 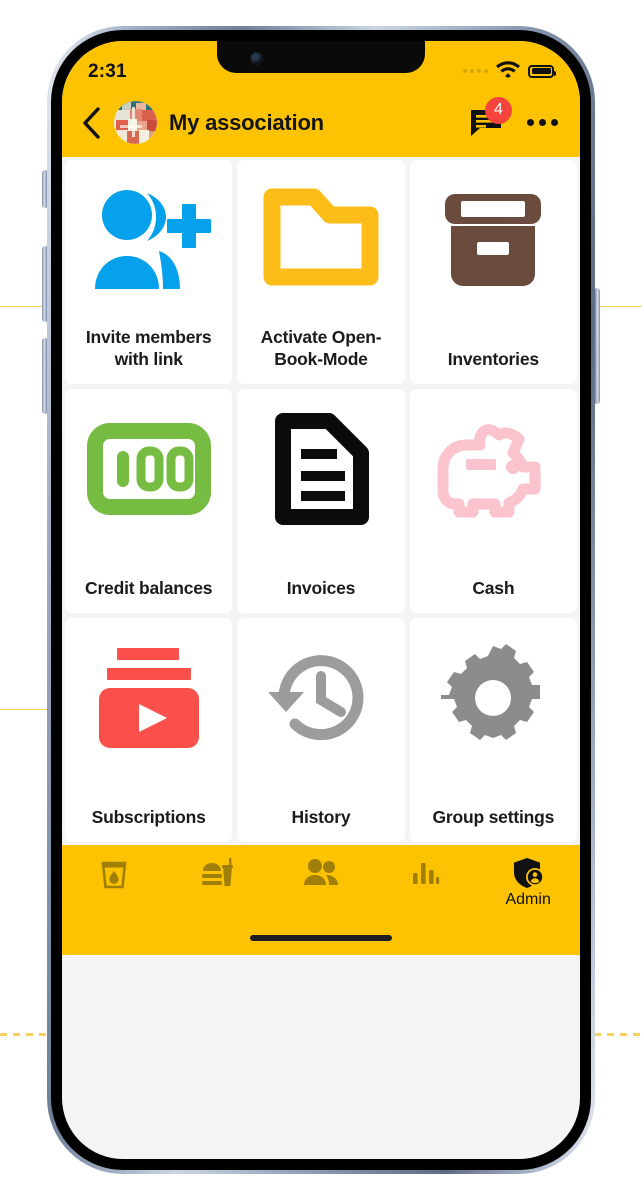 I want to click on tile-label: Inventories, so click(x=493, y=358).